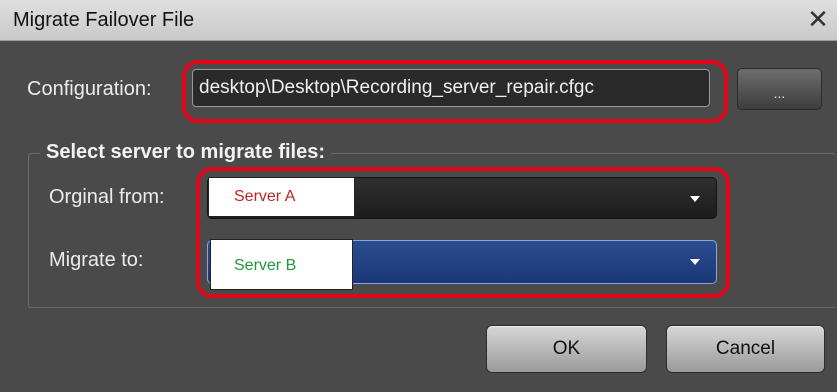 The image size is (837, 392). What do you see at coordinates (745, 349) in the screenshot?
I see `cancel-button: Cancel` at bounding box center [745, 349].